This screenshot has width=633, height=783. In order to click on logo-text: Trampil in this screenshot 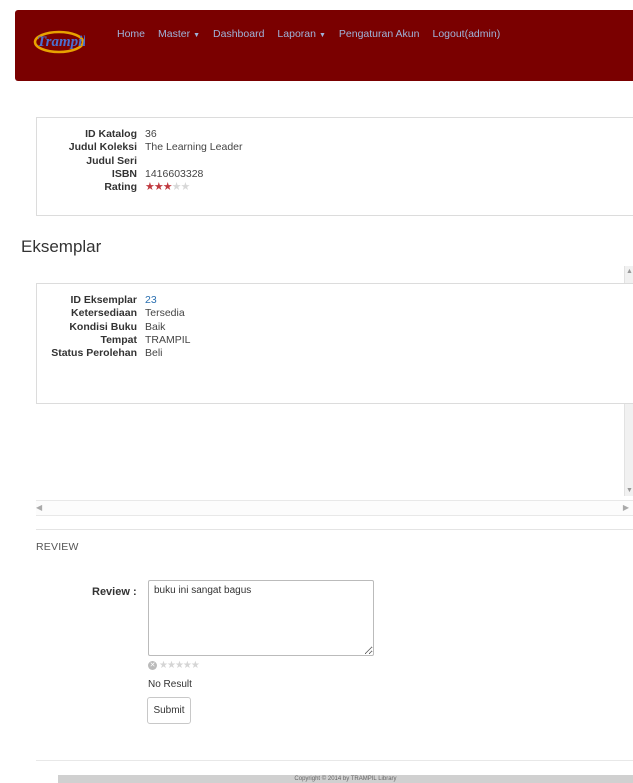, I will do `click(61, 42)`.